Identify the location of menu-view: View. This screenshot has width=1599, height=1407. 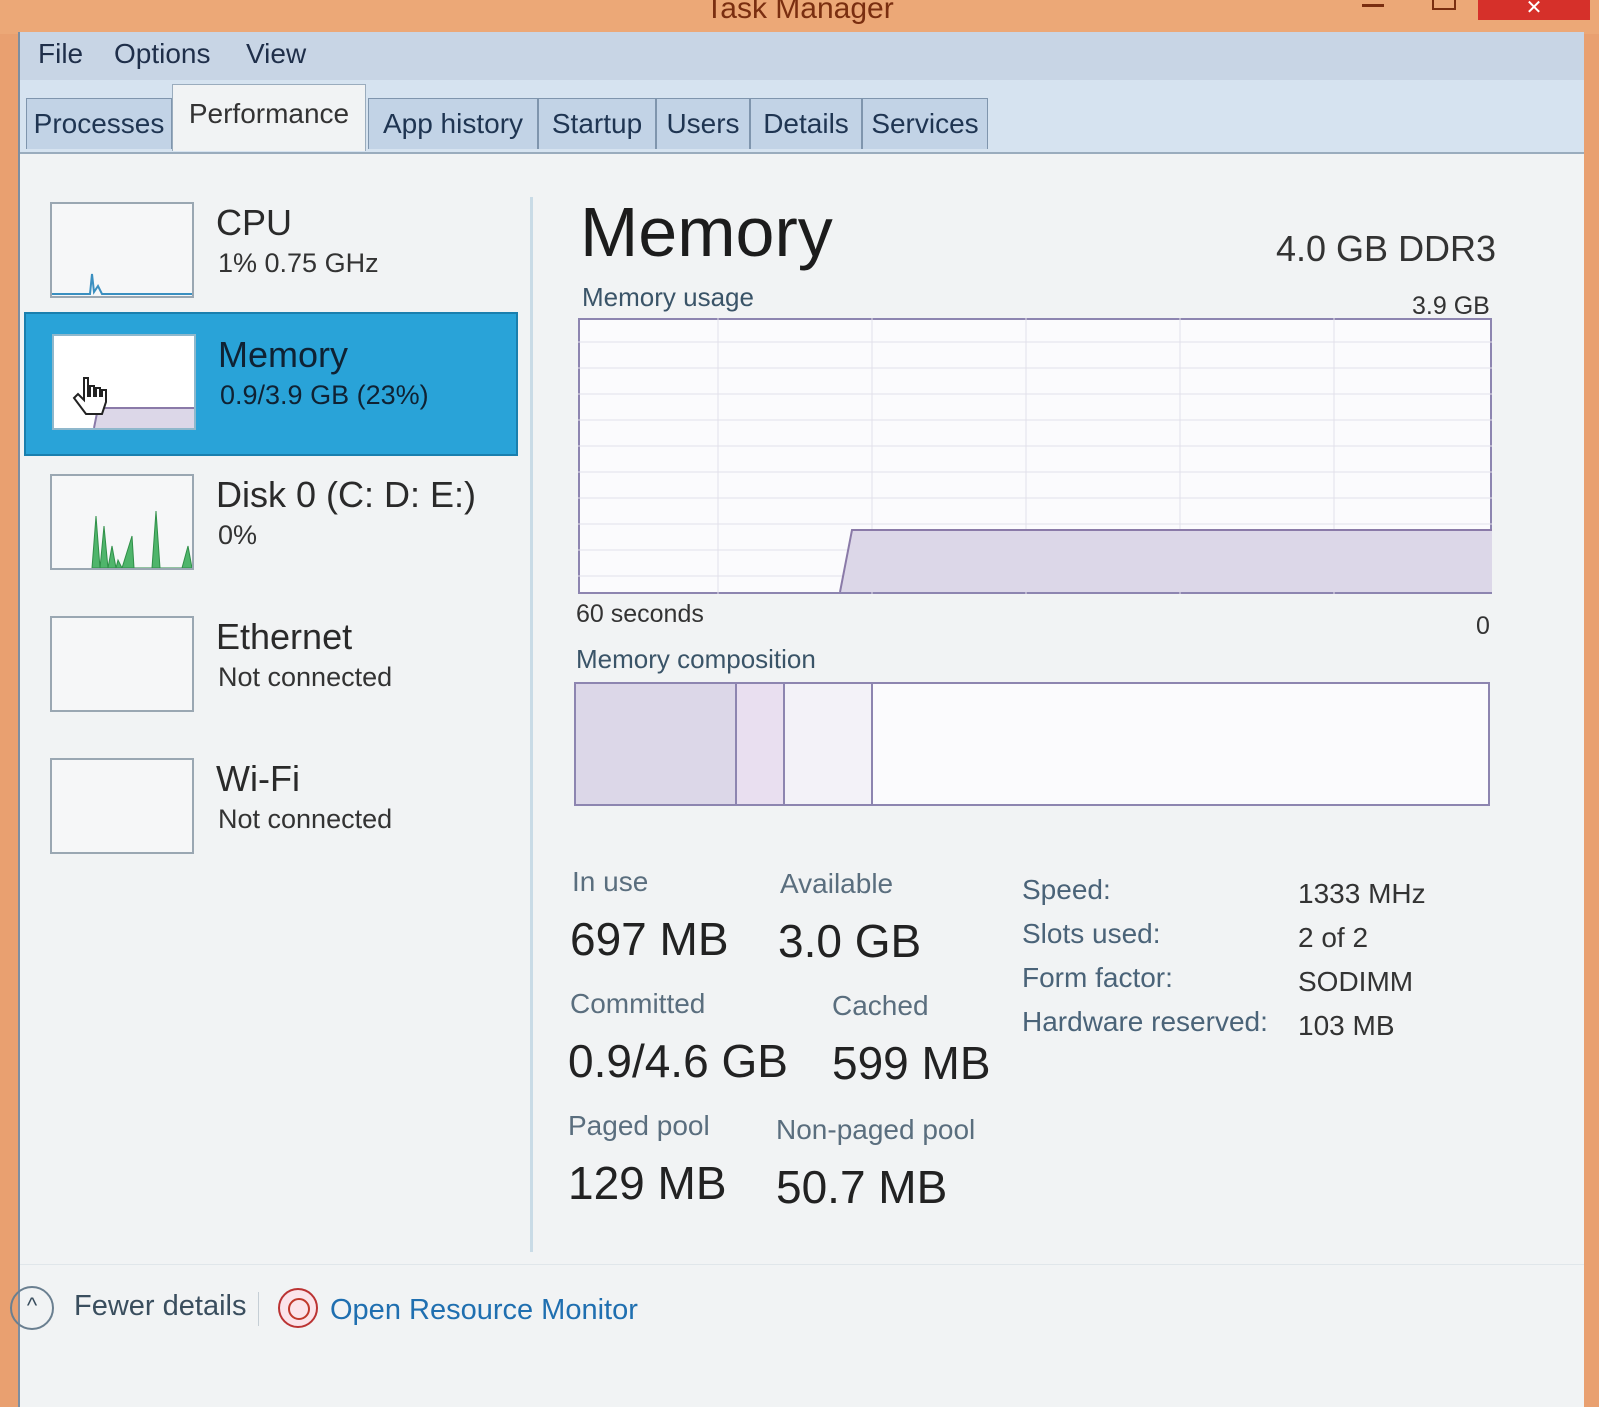
(276, 54).